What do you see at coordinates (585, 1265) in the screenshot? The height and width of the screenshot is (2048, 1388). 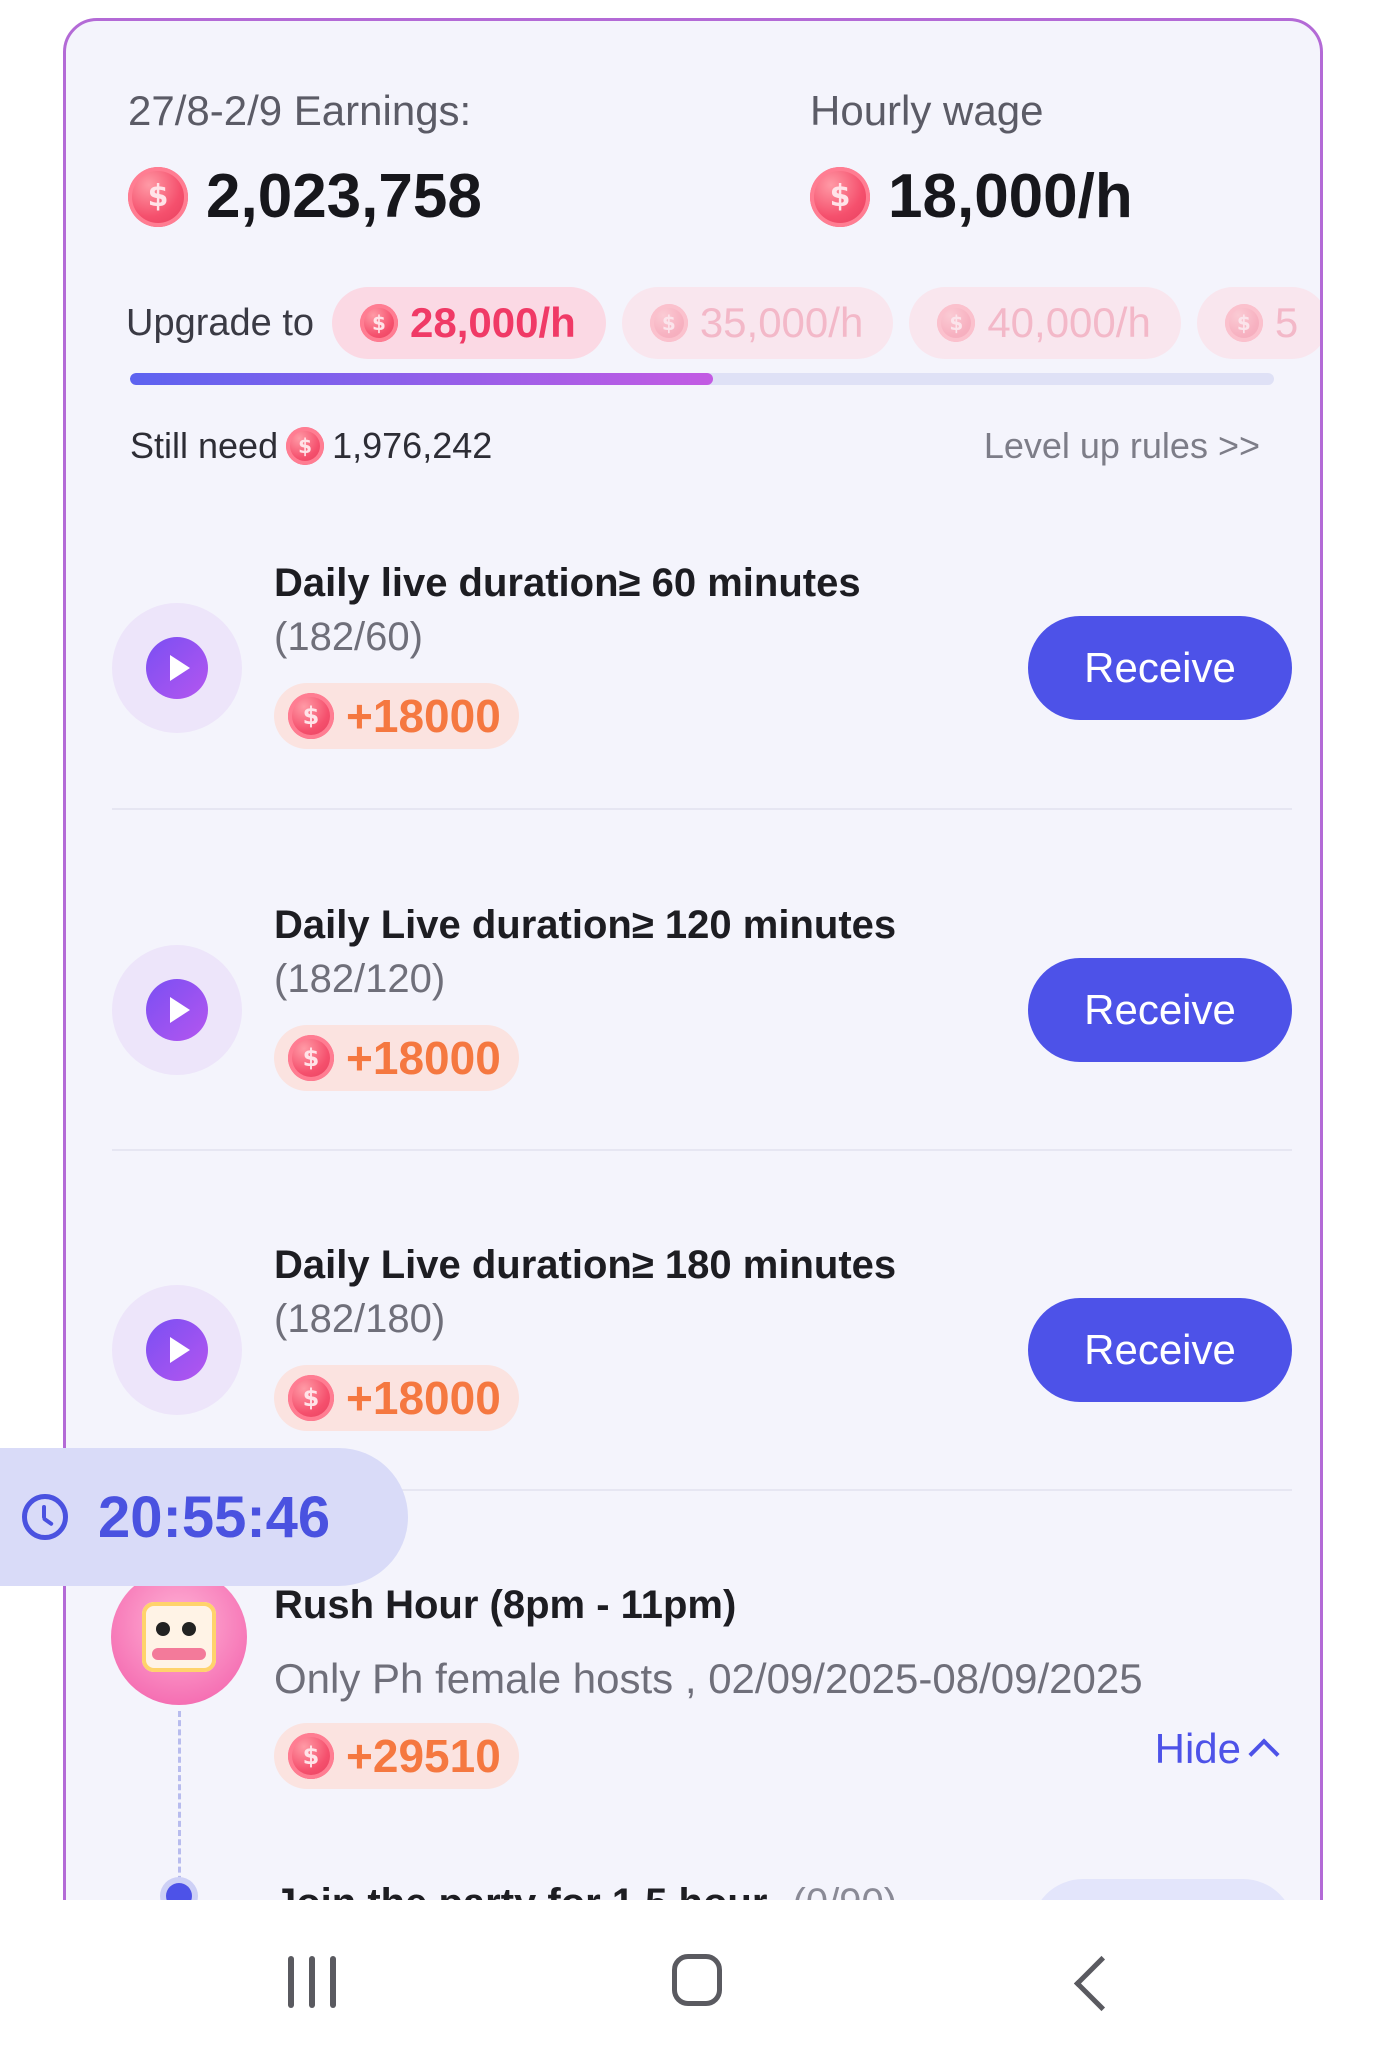 I see `task-title: Daily Live duration≥ 180 minutes` at bounding box center [585, 1265].